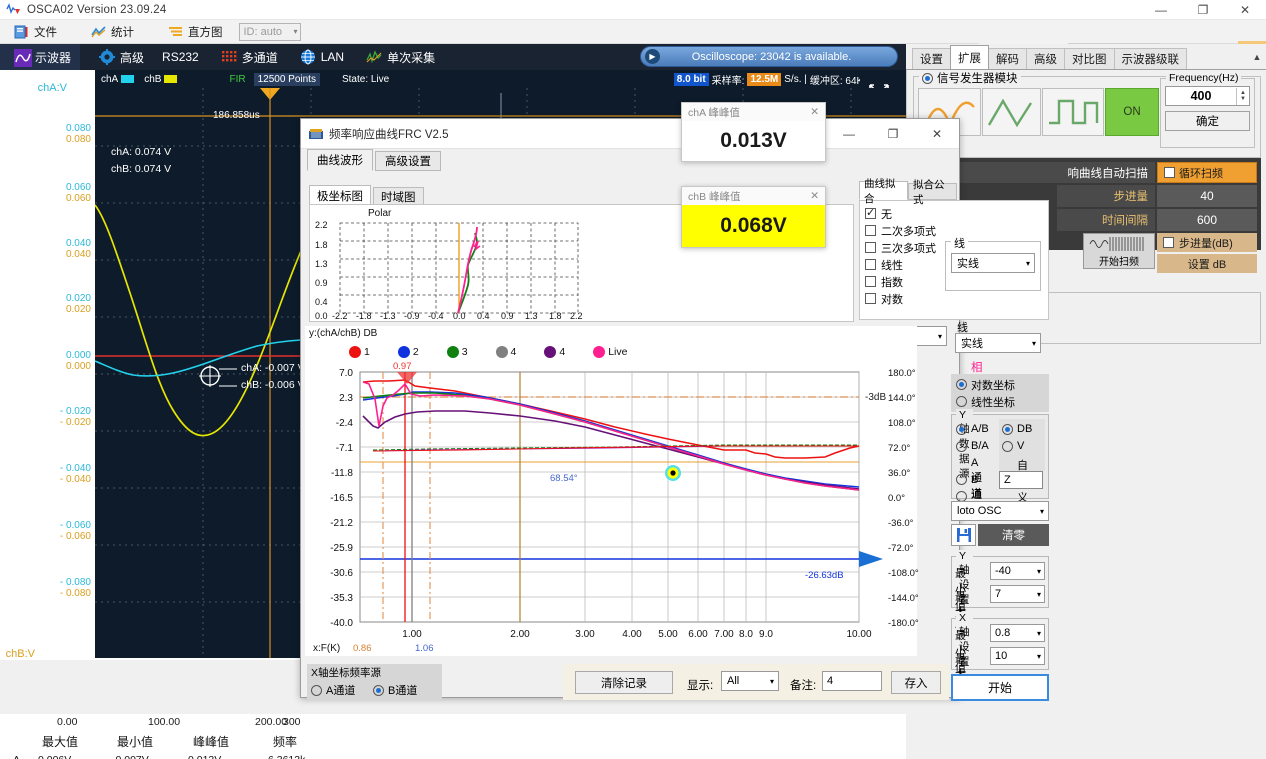  Describe the element at coordinates (1013, 535) in the screenshot. I see `clear-button: 清零` at that location.